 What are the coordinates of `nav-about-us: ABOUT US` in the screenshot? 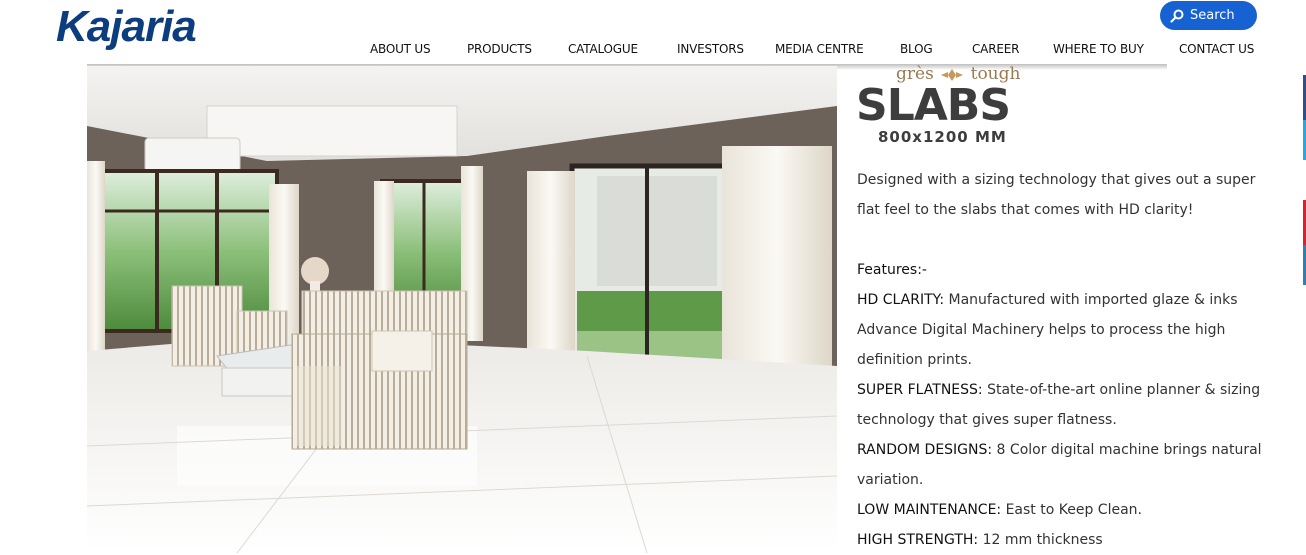 It's located at (400, 49).